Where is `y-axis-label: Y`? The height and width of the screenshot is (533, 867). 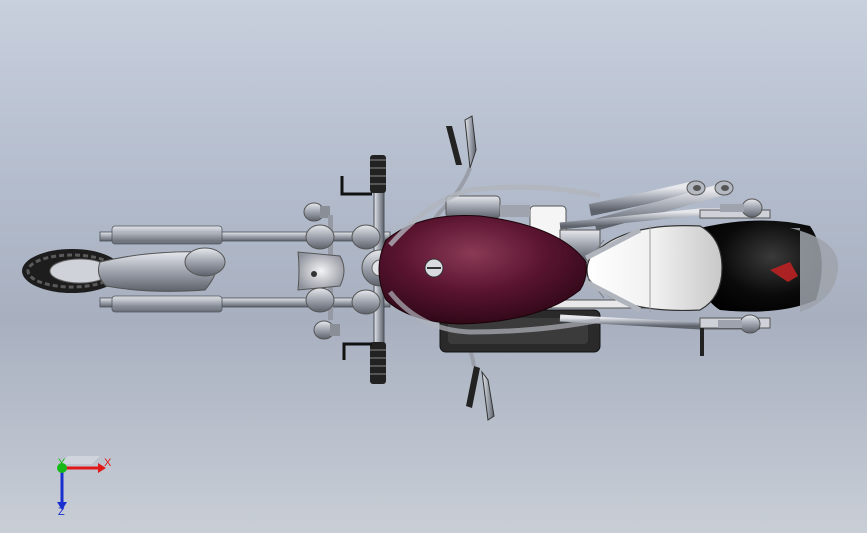
y-axis-label: Y is located at coordinates (62, 463).